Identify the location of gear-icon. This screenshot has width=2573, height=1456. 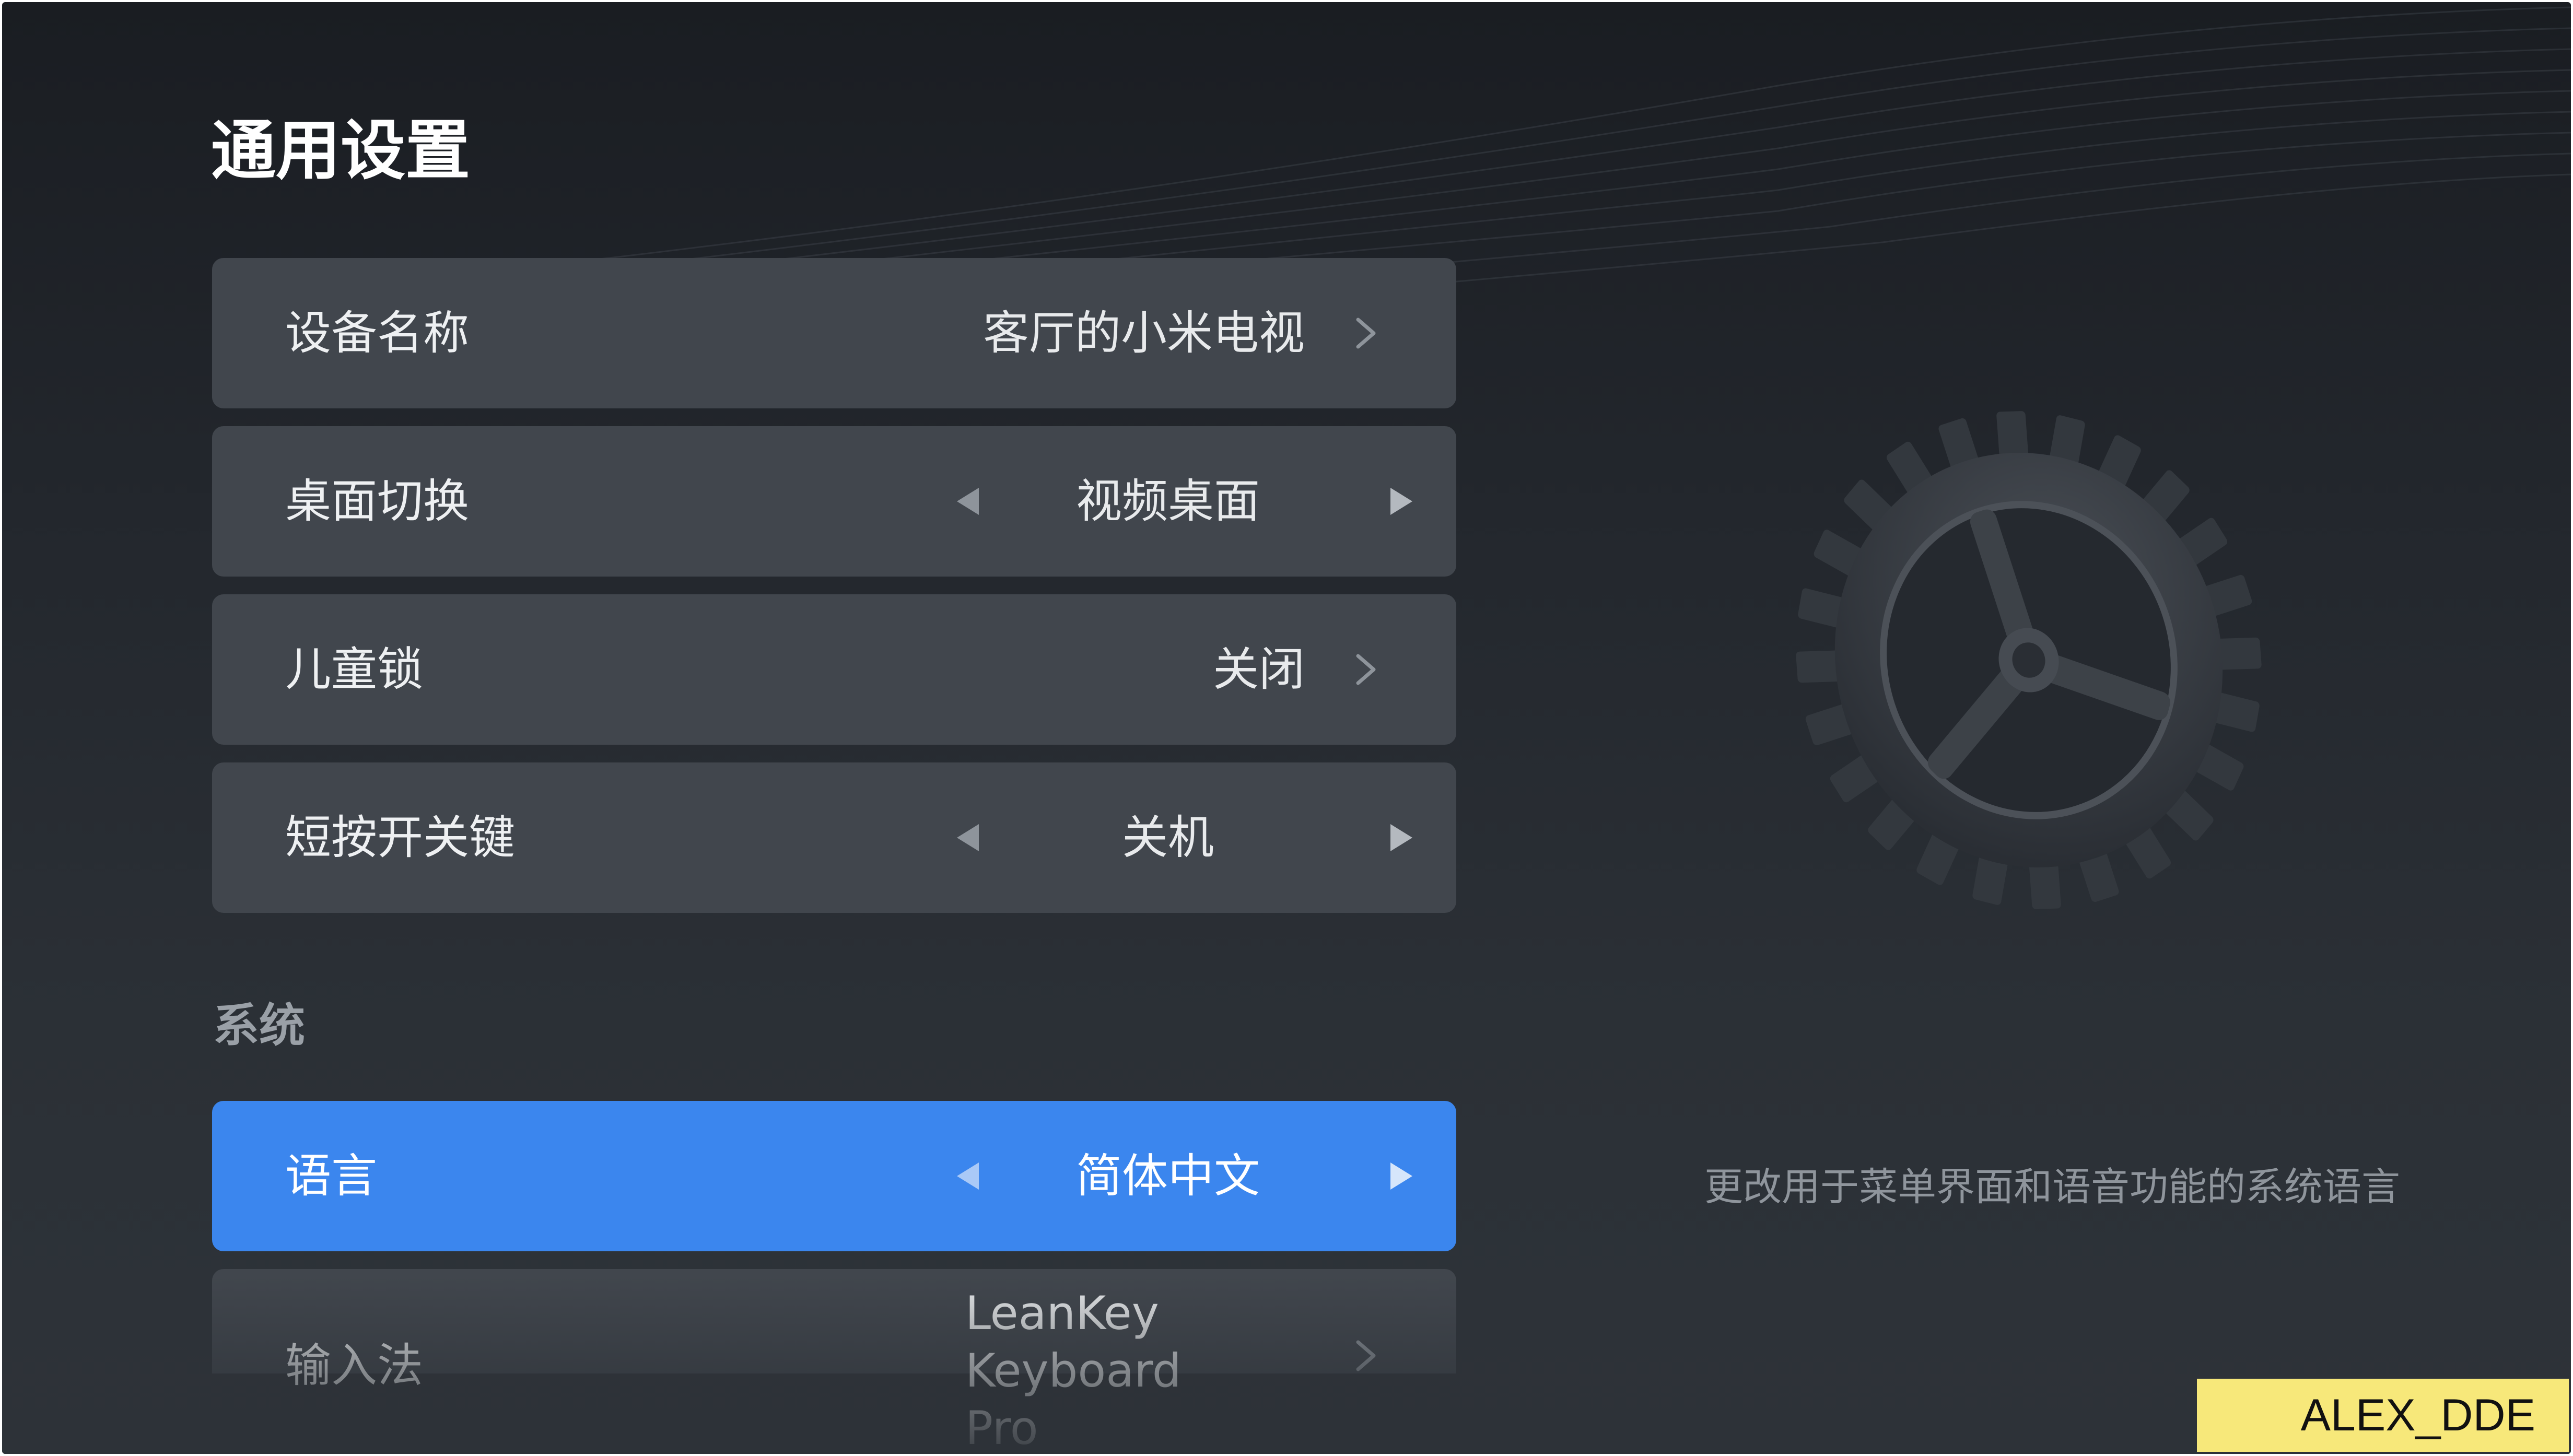
(2029, 660).